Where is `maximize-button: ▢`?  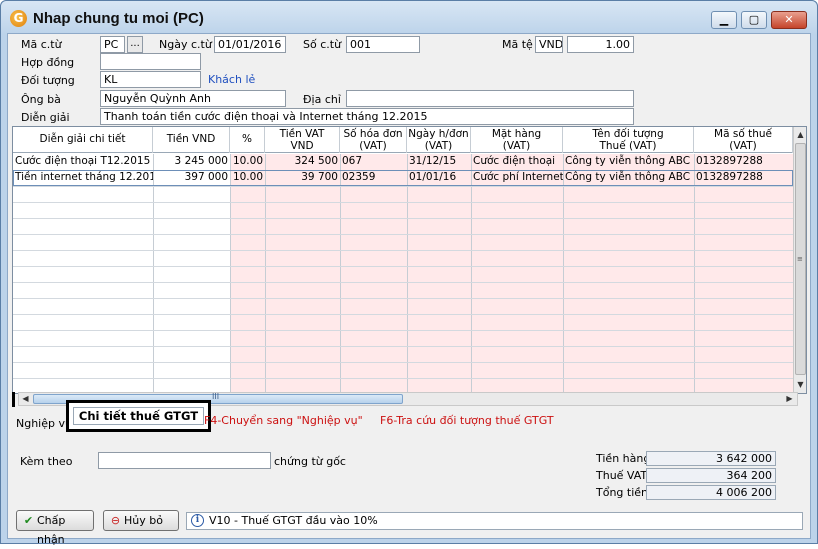 maximize-button: ▢ is located at coordinates (754, 20).